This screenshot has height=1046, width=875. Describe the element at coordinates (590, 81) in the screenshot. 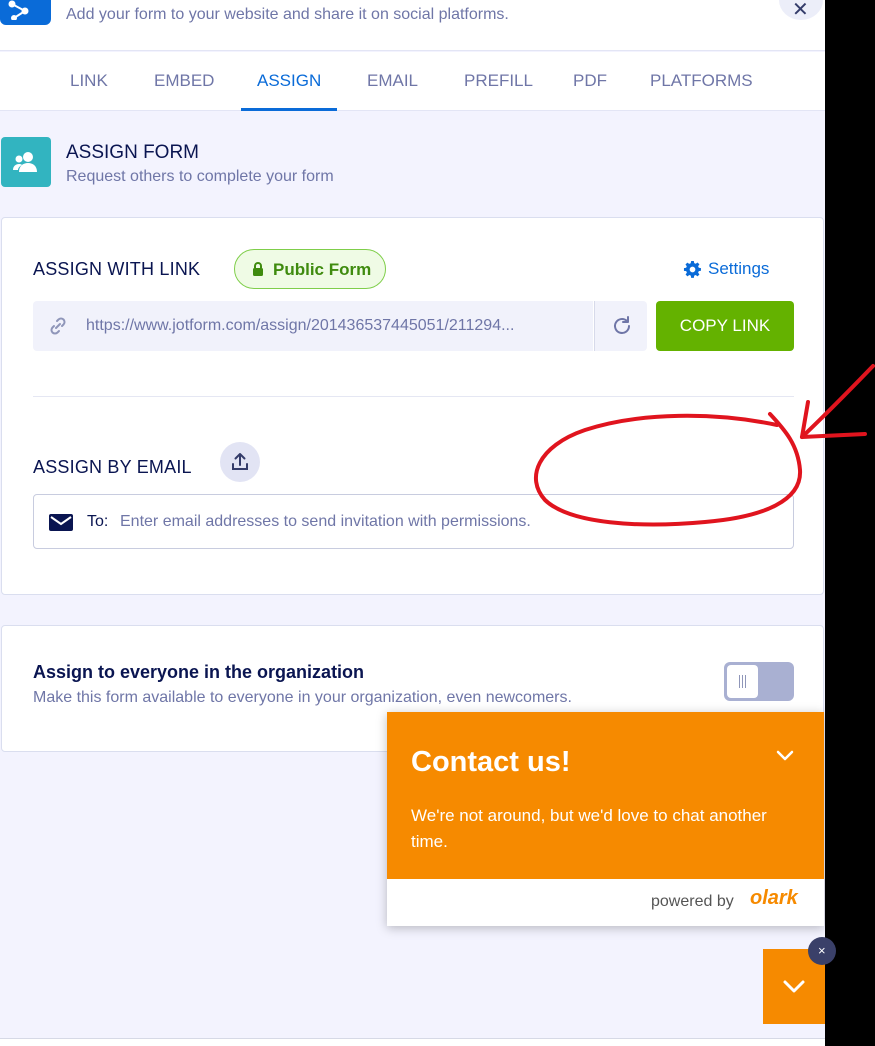

I see `tab-pdf: PDF` at that location.